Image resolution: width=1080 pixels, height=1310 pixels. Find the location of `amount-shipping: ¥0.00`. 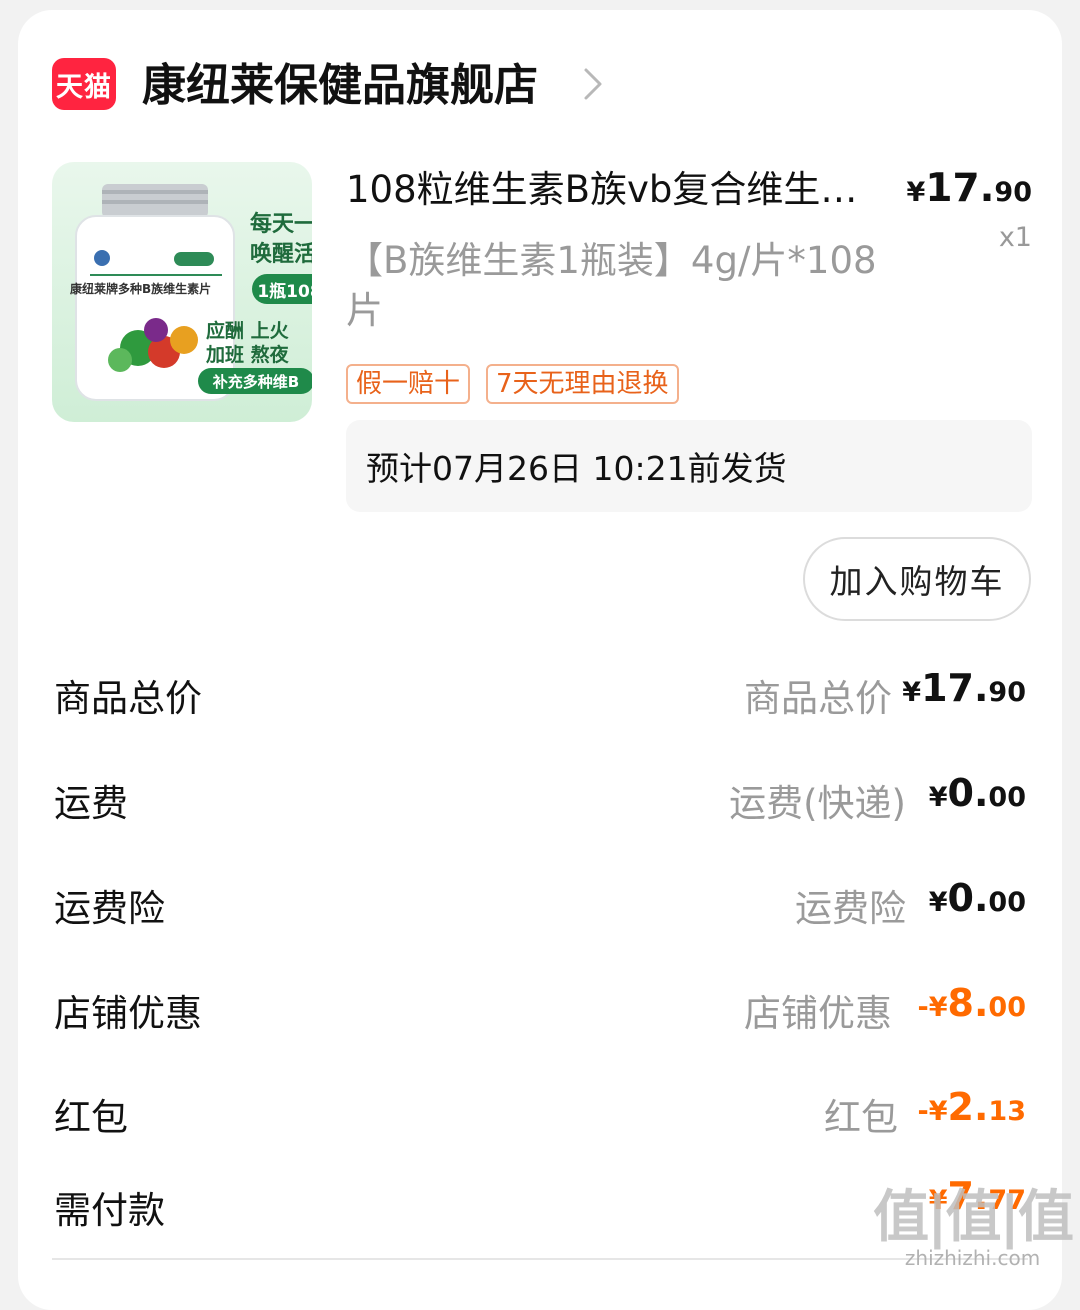

amount-shipping: ¥0.00 is located at coordinates (977, 793).